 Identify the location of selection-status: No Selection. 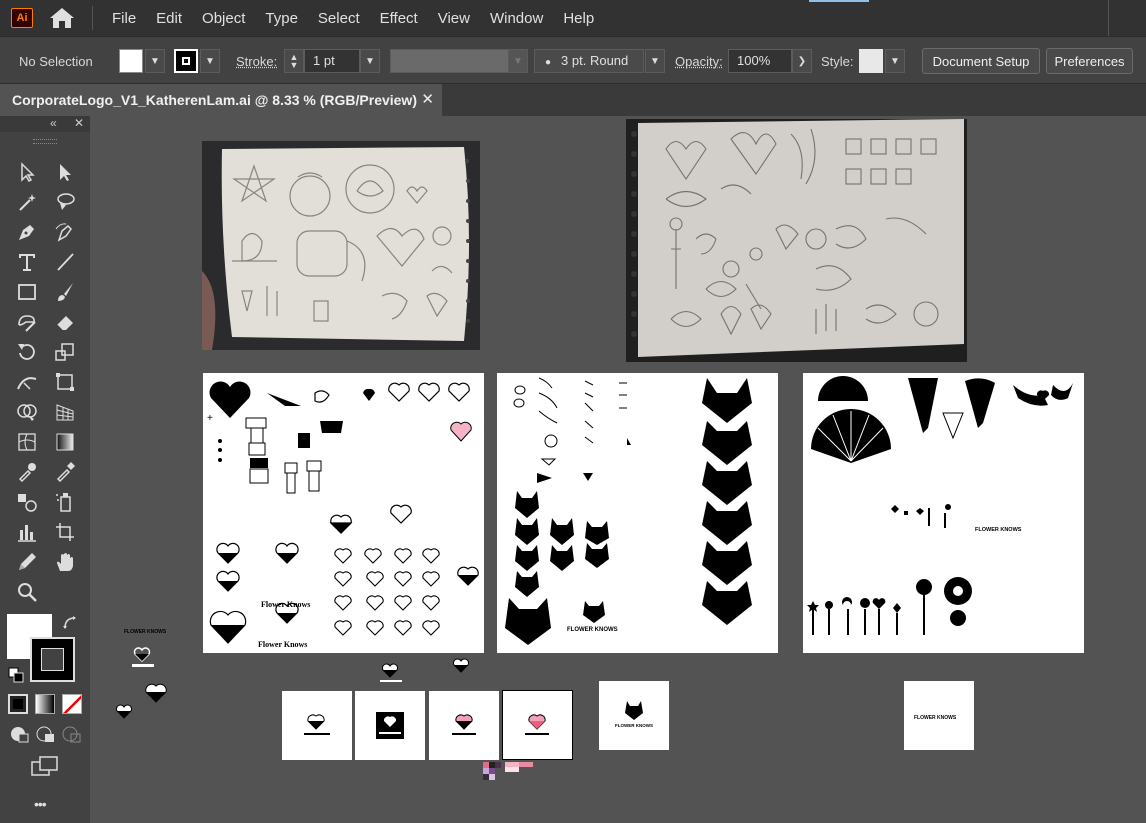
(56, 61).